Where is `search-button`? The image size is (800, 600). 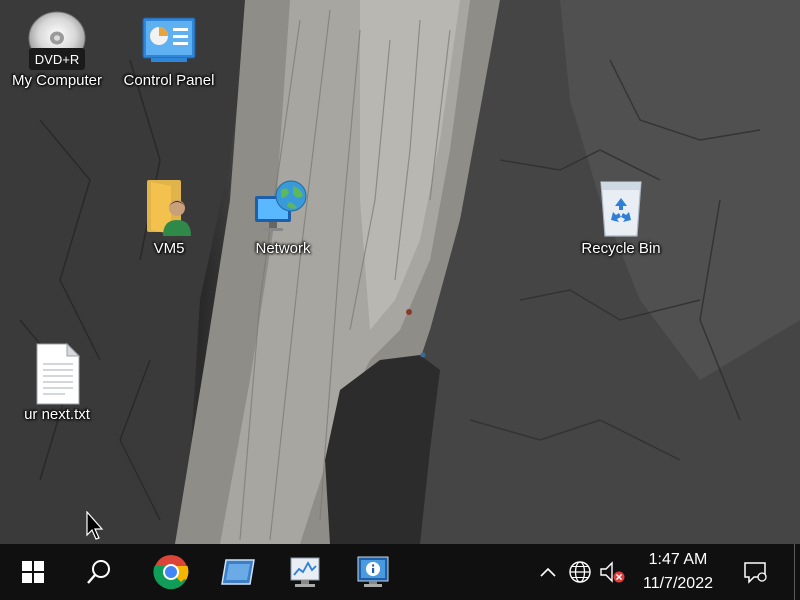 search-button is located at coordinates (99, 572).